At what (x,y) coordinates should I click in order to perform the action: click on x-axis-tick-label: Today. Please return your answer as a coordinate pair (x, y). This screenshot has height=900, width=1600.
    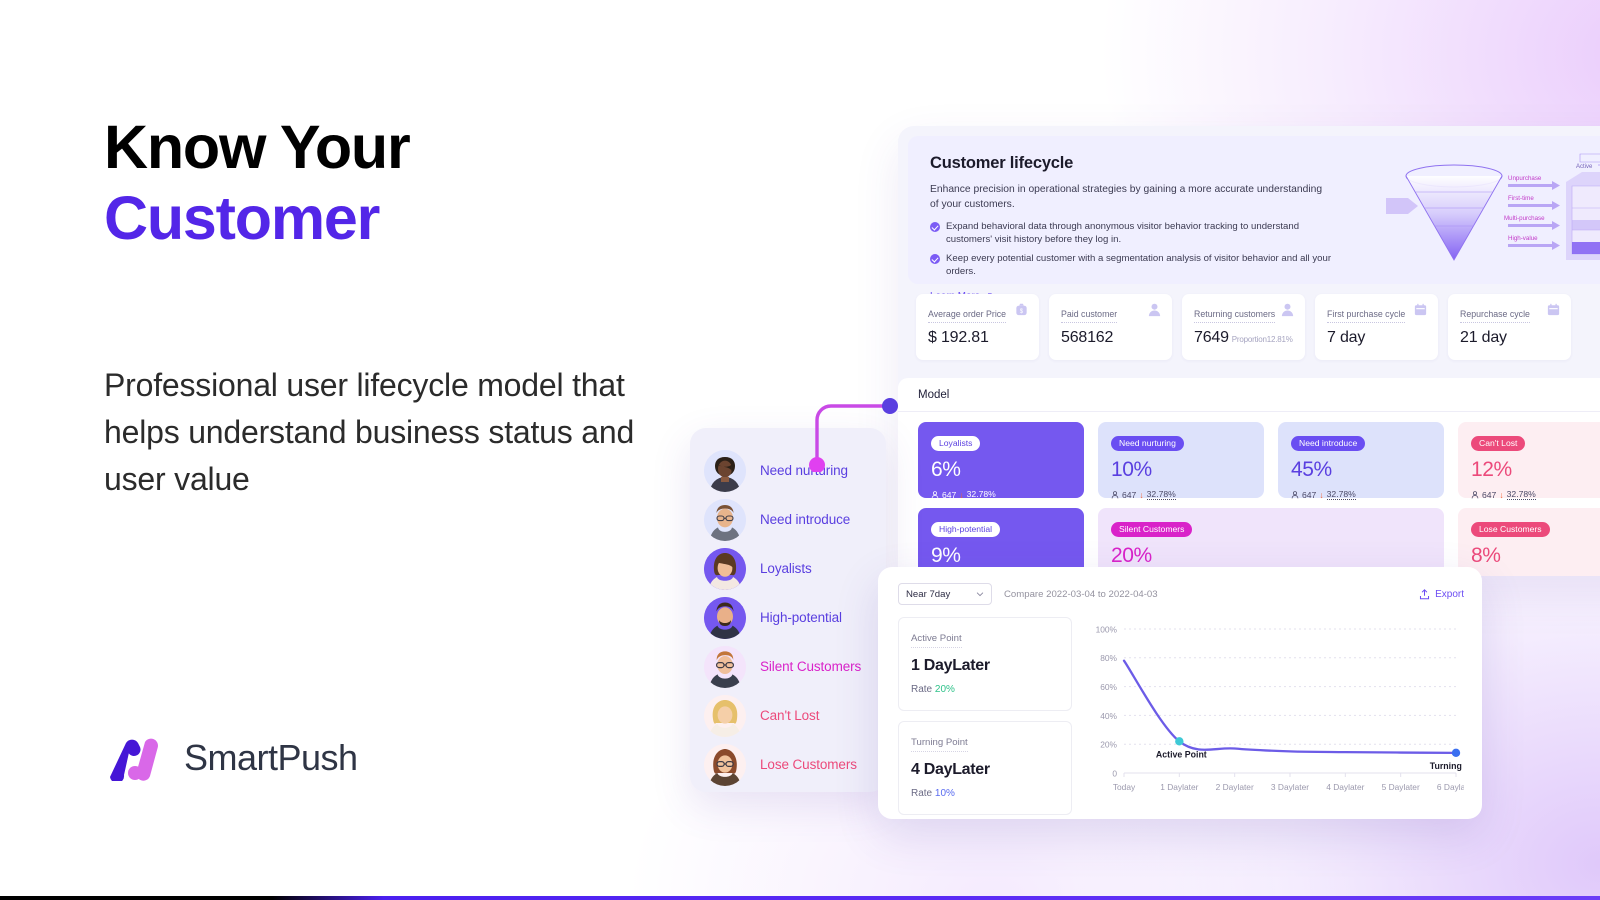
    Looking at the image, I should click on (1124, 787).